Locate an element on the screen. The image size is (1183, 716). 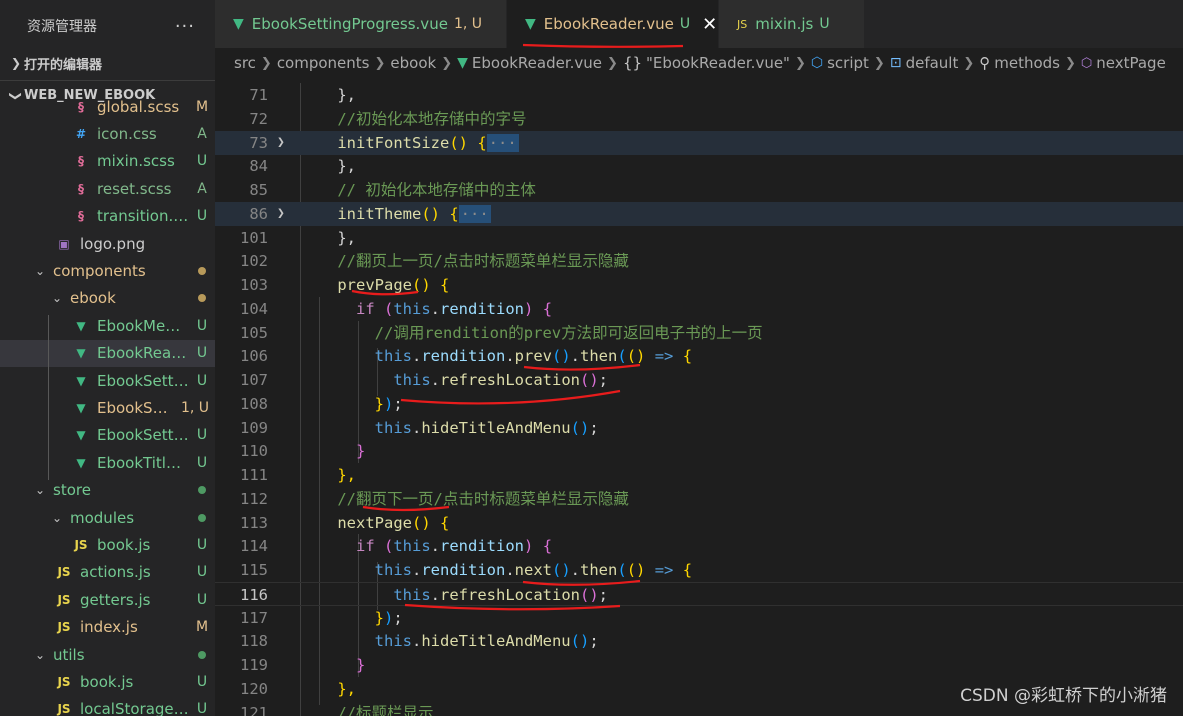
tree-item: ⌄ store is located at coordinates (107, 490).